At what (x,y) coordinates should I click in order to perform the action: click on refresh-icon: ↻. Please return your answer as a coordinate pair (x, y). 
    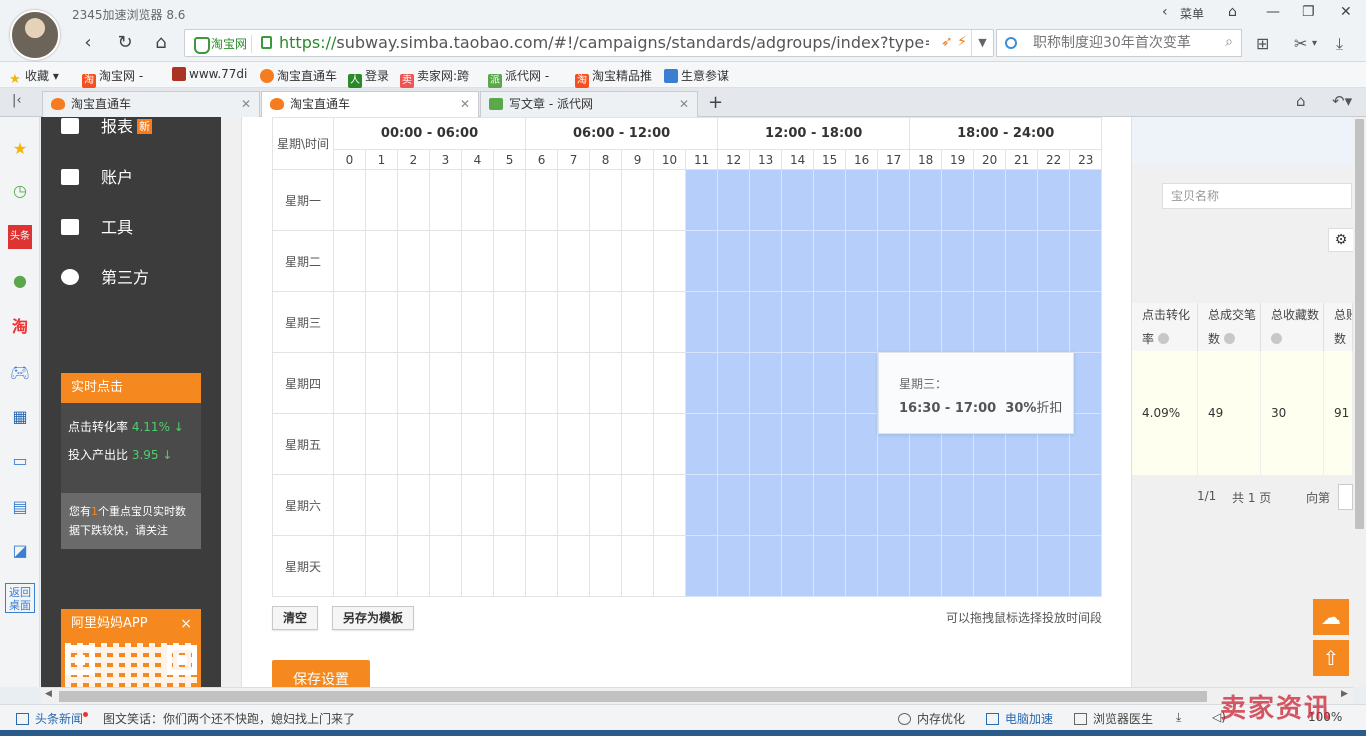
    Looking at the image, I should click on (125, 43).